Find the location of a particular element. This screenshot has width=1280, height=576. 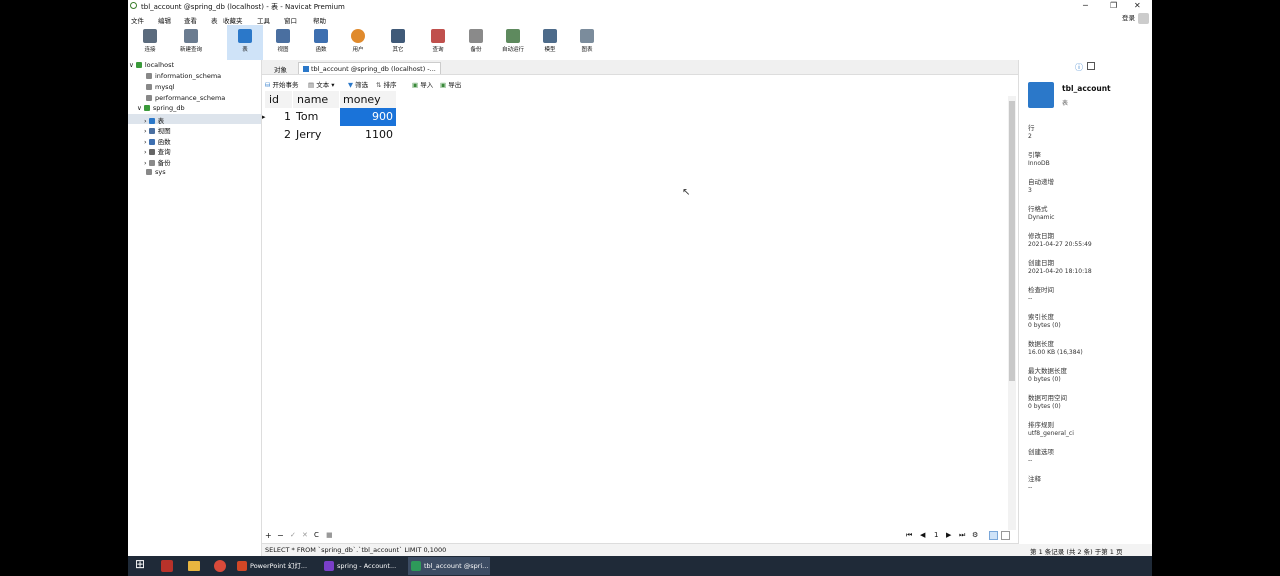

app-icon-red is located at coordinates (167, 566).